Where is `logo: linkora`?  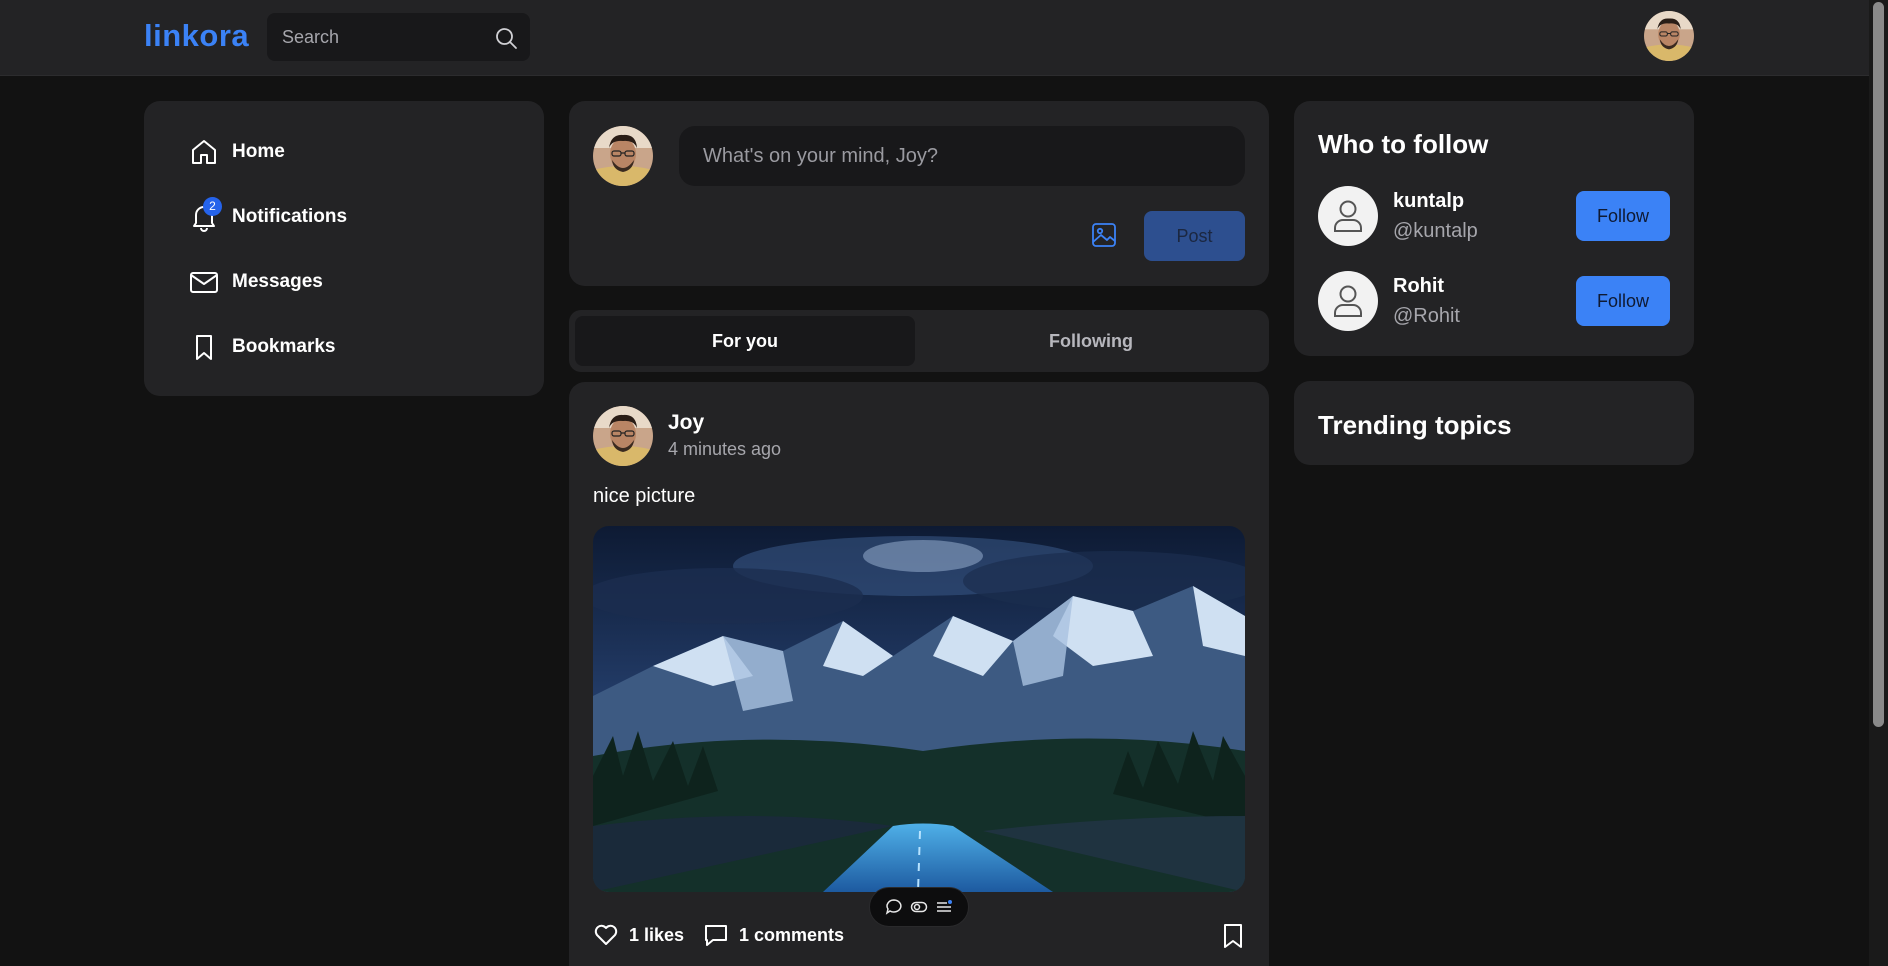
logo: linkora is located at coordinates (196, 36).